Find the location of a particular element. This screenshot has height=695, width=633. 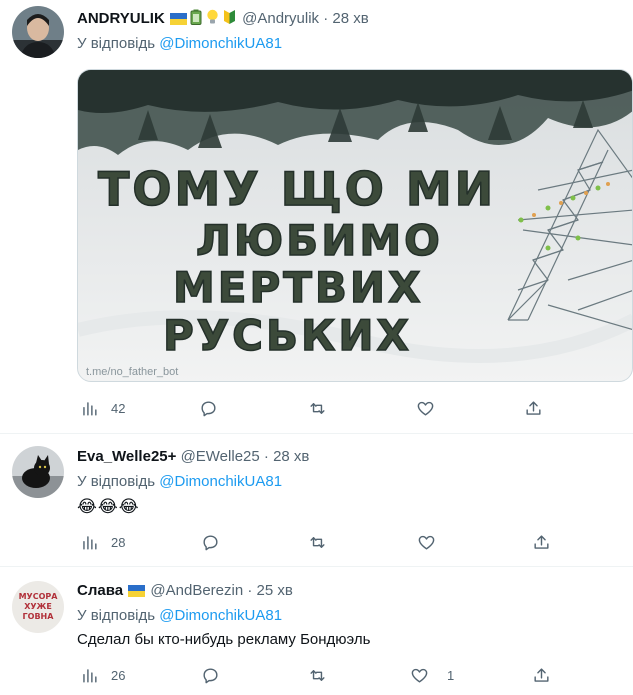

avatar-sign-line-1: МУСОРА is located at coordinates (38, 596).